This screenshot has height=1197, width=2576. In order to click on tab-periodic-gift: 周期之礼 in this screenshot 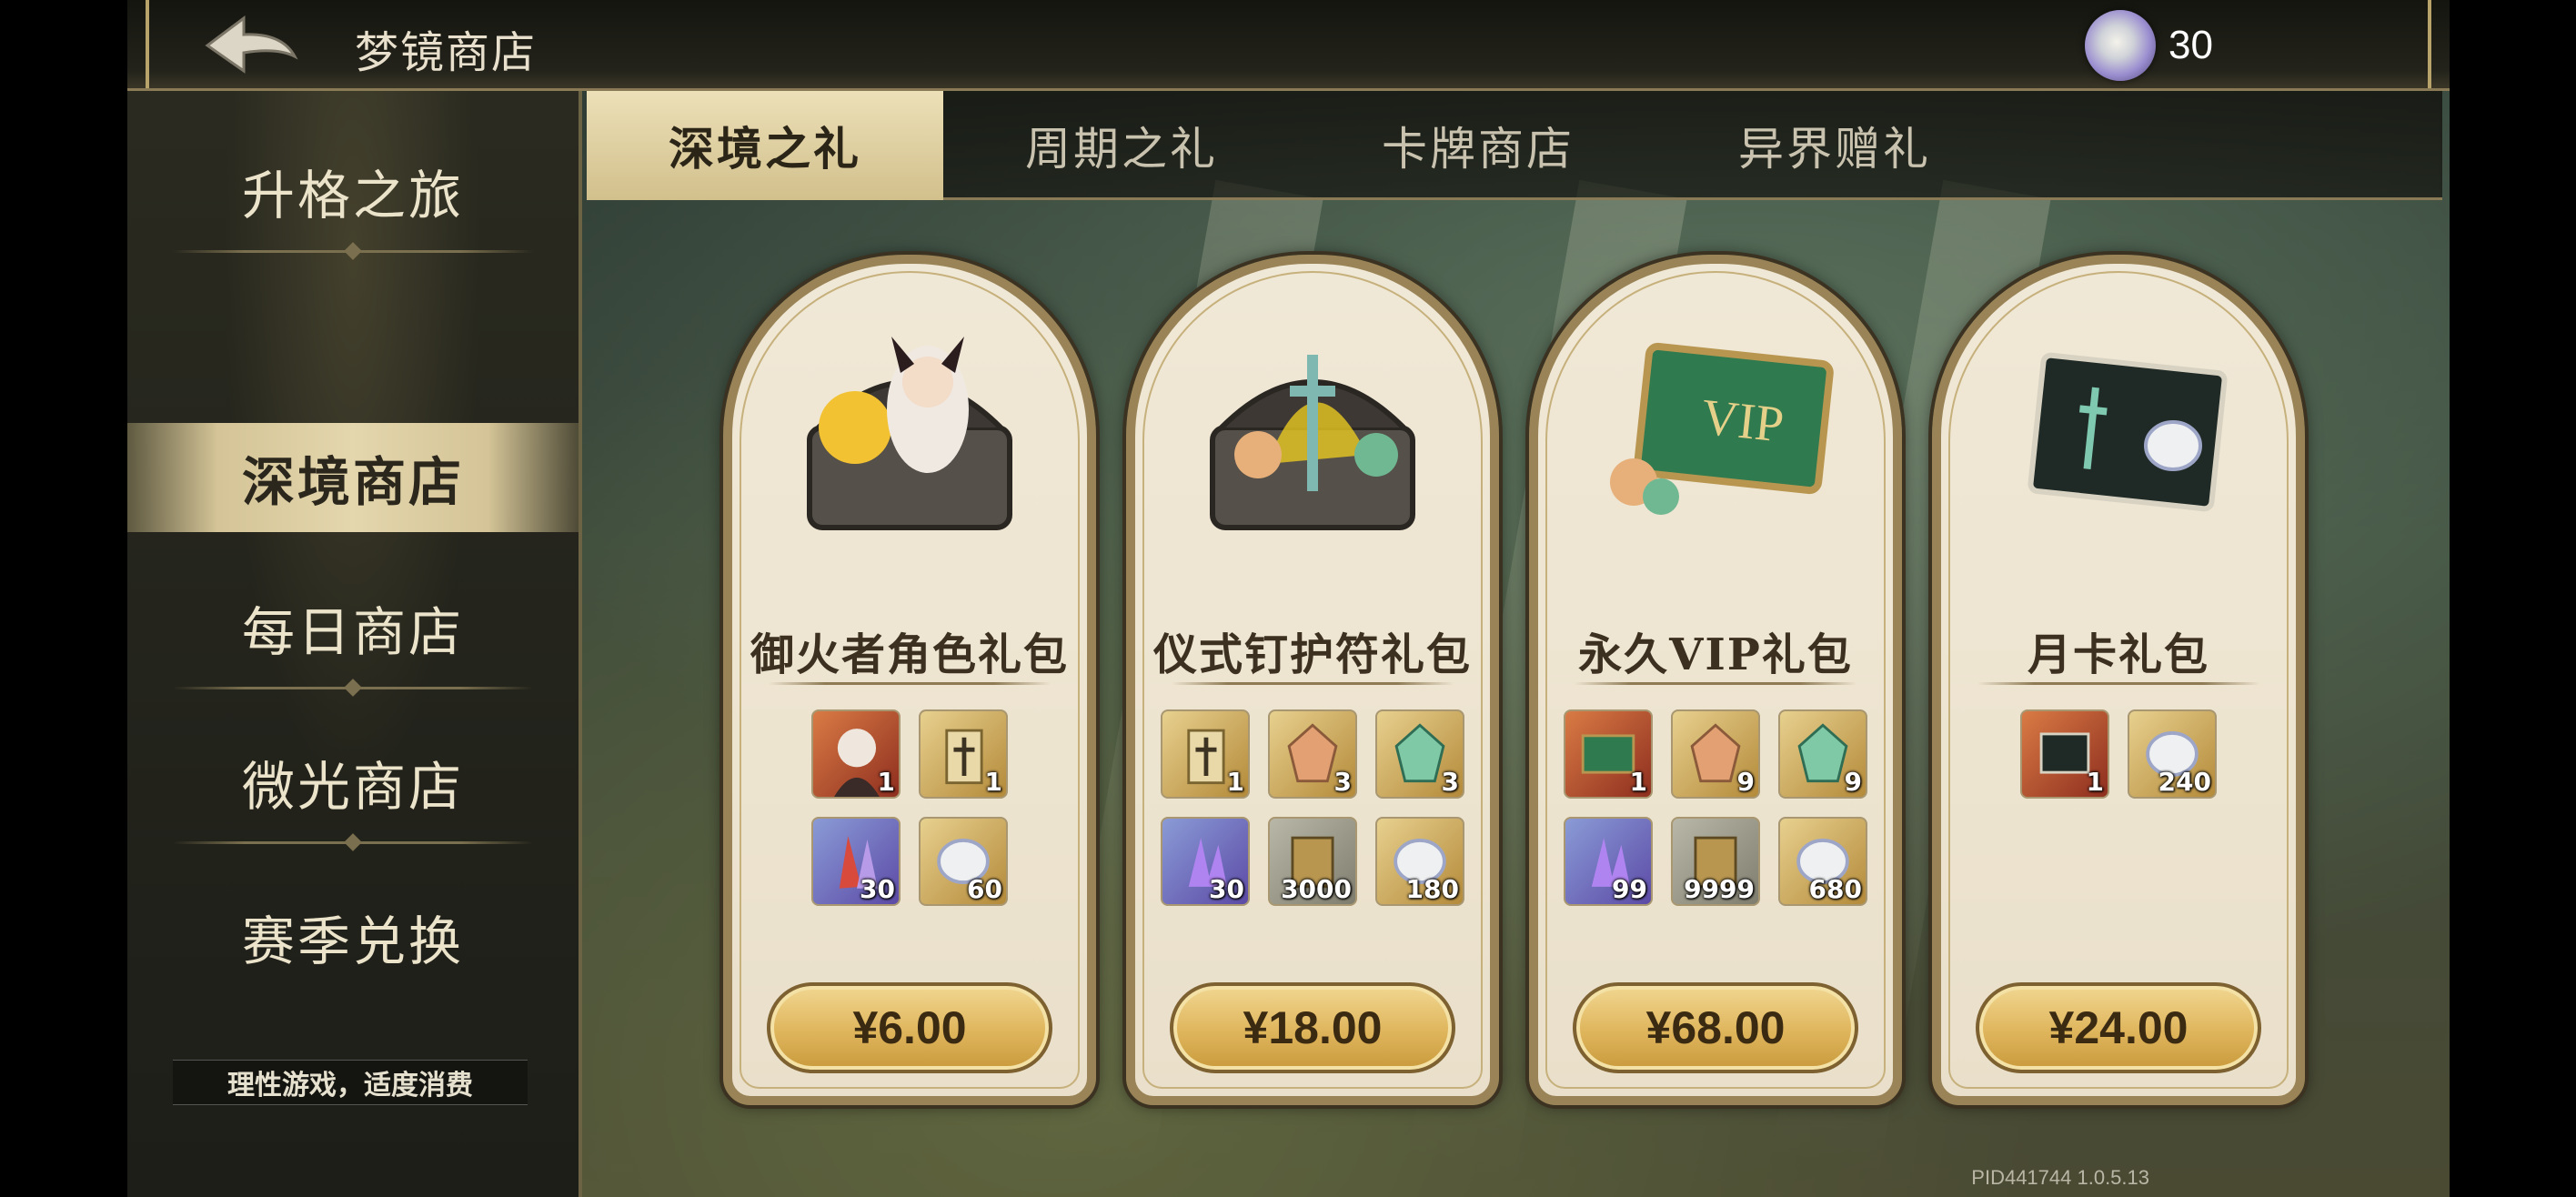, I will do `click(1121, 145)`.